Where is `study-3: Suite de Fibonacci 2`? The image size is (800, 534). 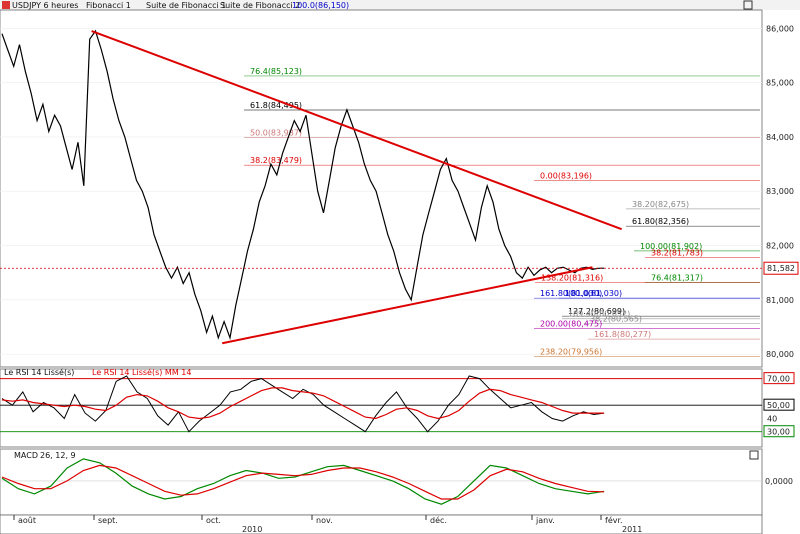
study-3: Suite de Fibonacci 2 is located at coordinates (260, 5).